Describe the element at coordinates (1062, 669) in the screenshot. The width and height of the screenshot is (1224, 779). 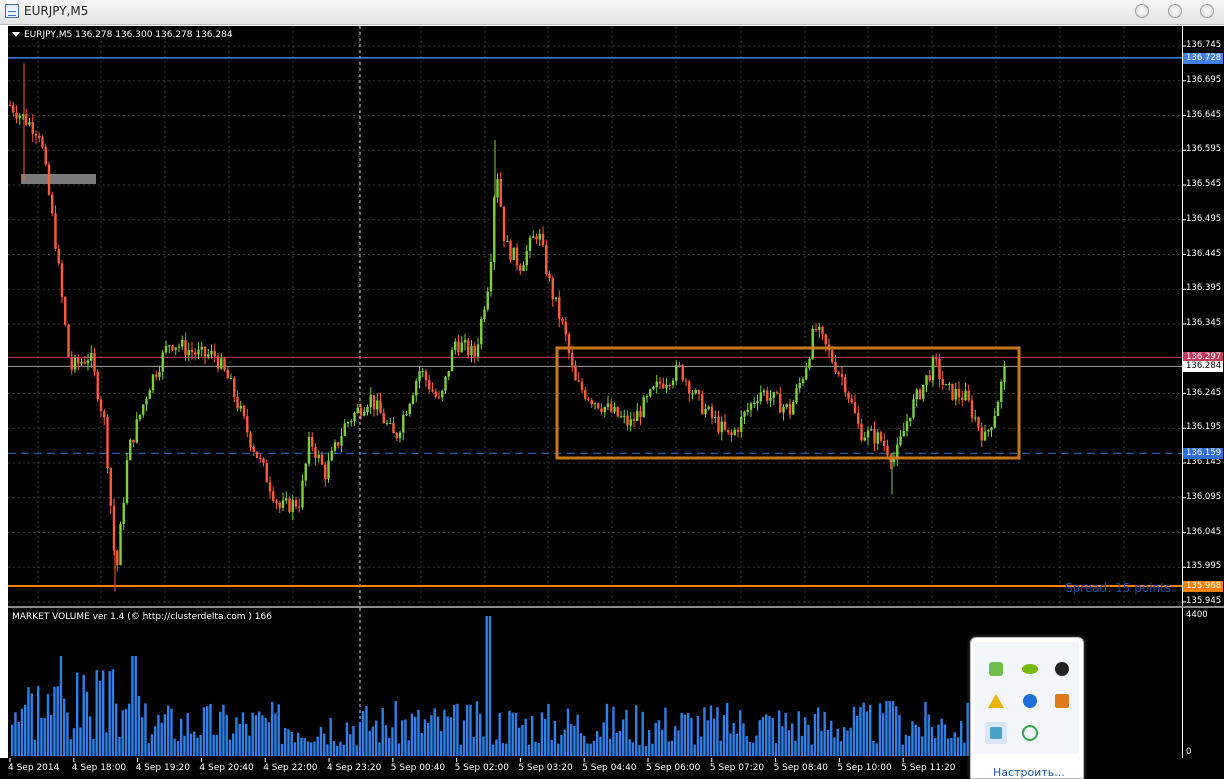
I see `headset-icon` at that location.